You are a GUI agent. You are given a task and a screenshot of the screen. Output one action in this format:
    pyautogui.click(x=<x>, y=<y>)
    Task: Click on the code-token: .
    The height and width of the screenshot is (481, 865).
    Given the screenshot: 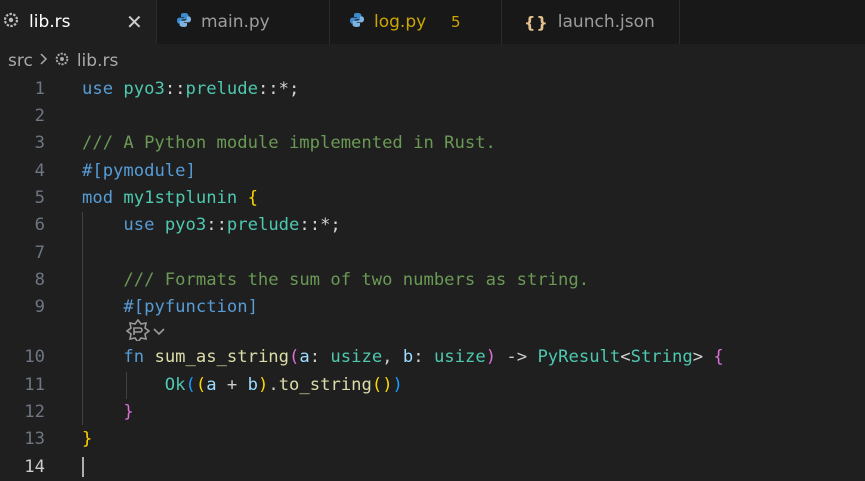 What is the action you would take?
    pyautogui.click(x=273, y=385)
    